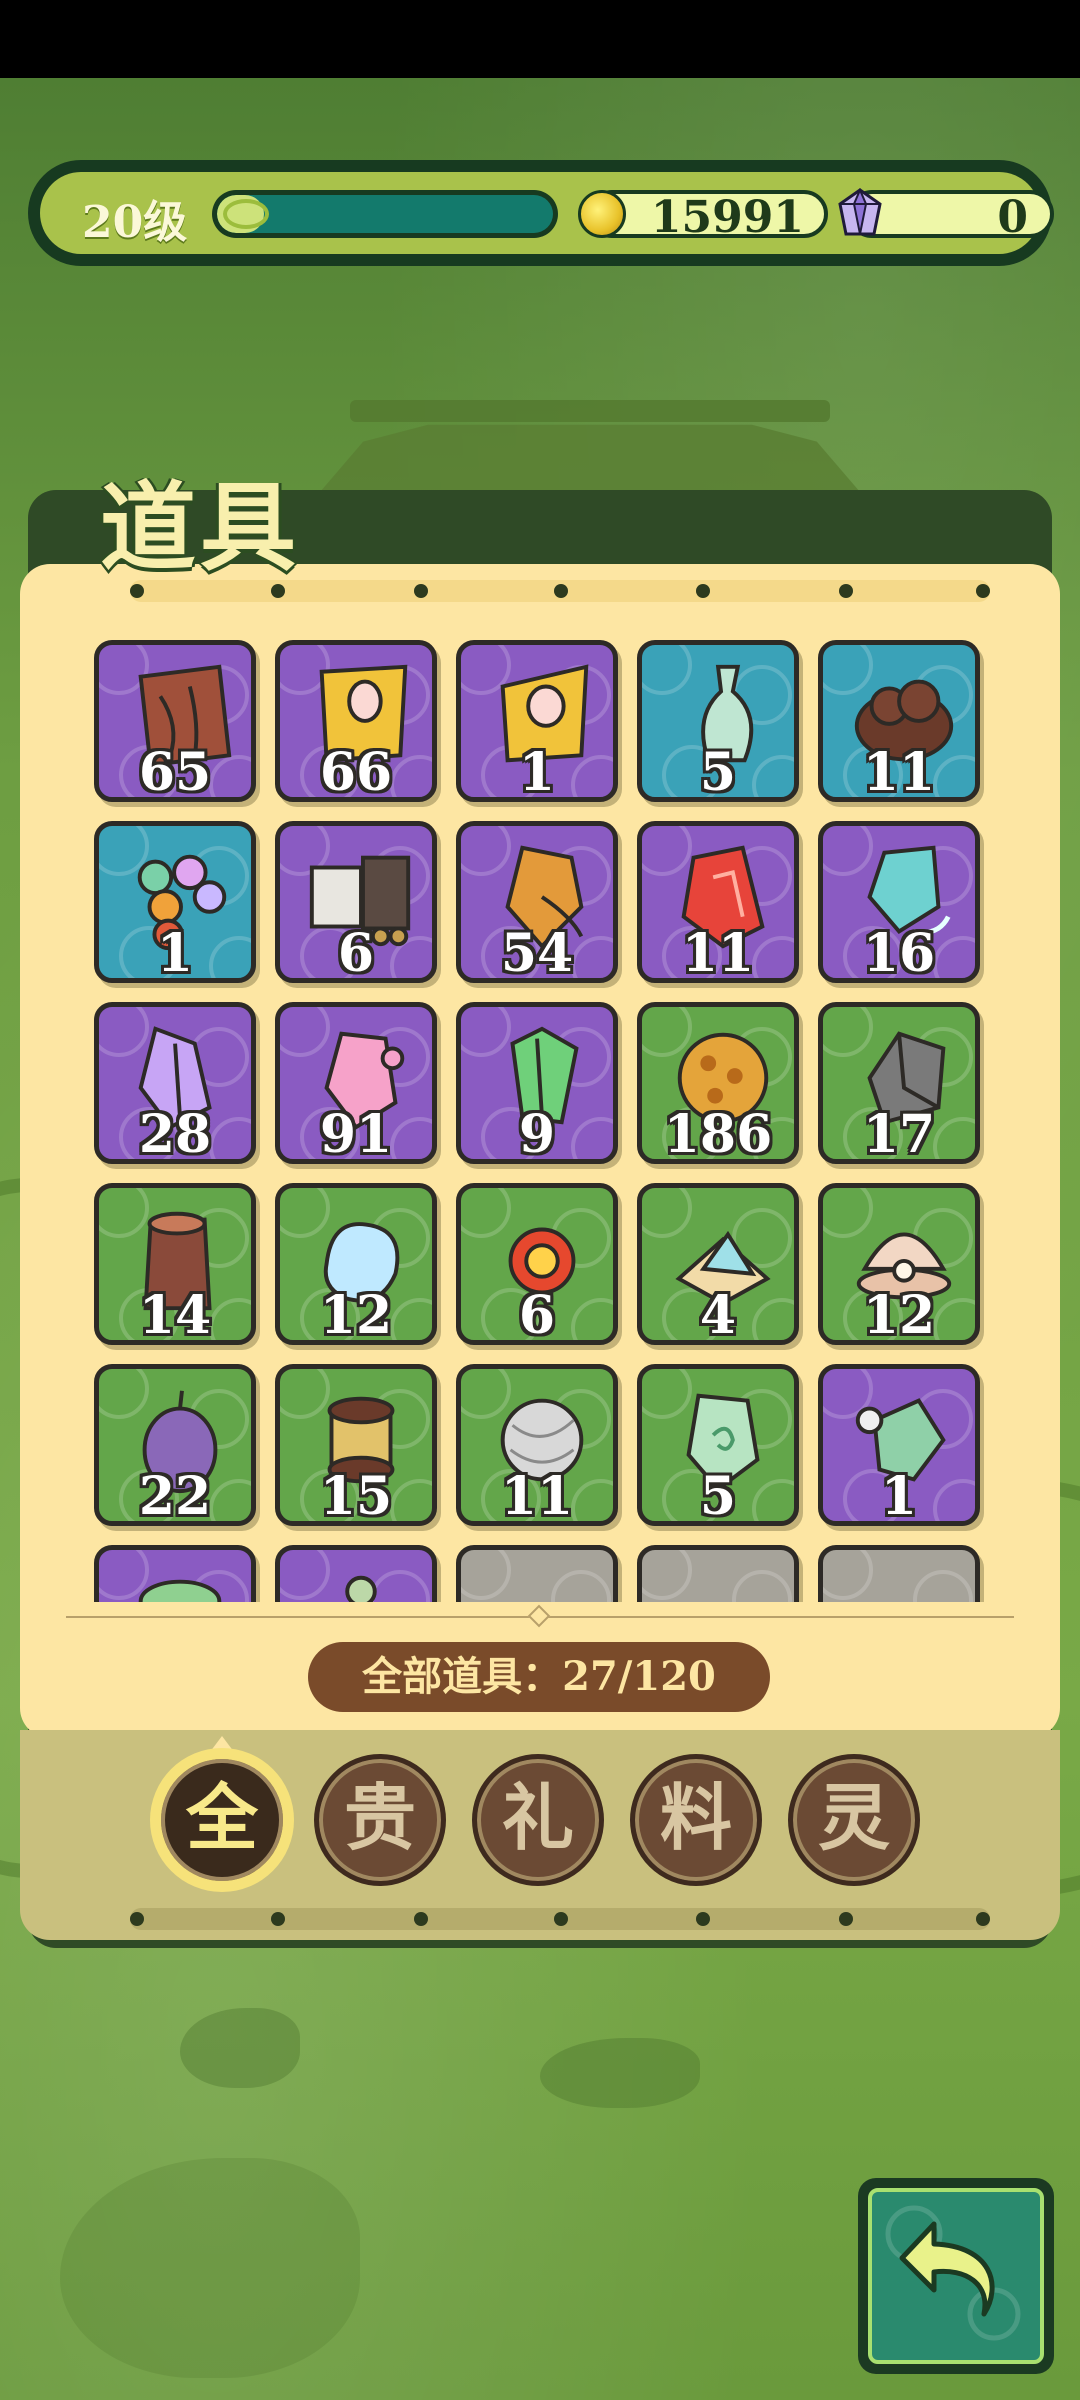 The image size is (1080, 2400). What do you see at coordinates (175, 1134) in the screenshot?
I see `item-count: 28` at bounding box center [175, 1134].